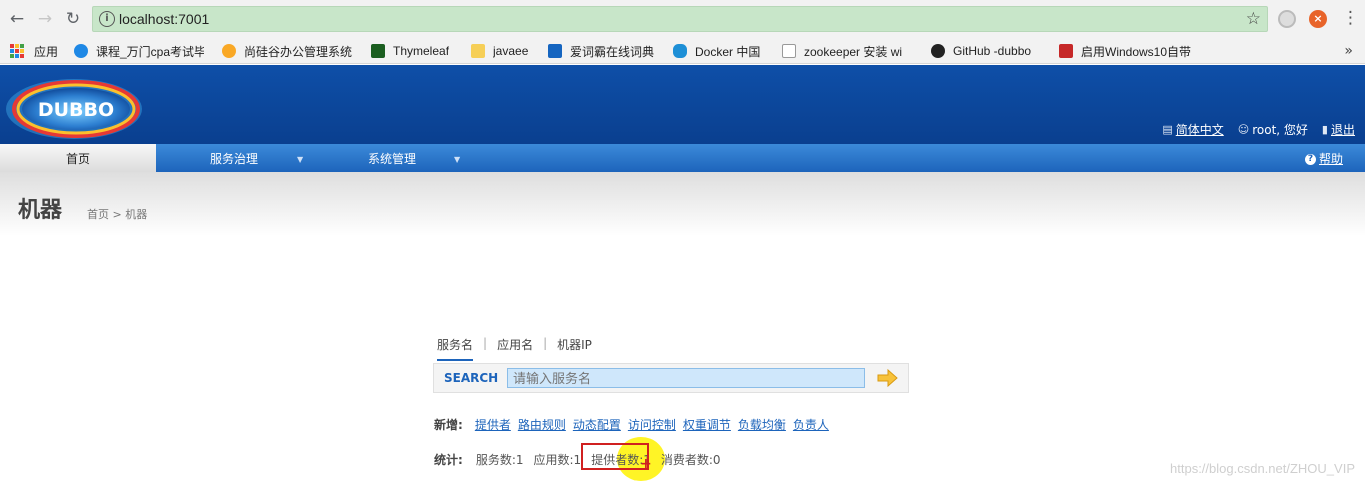 This screenshot has height=491, width=1365. I want to click on annotation-box, so click(615, 456).